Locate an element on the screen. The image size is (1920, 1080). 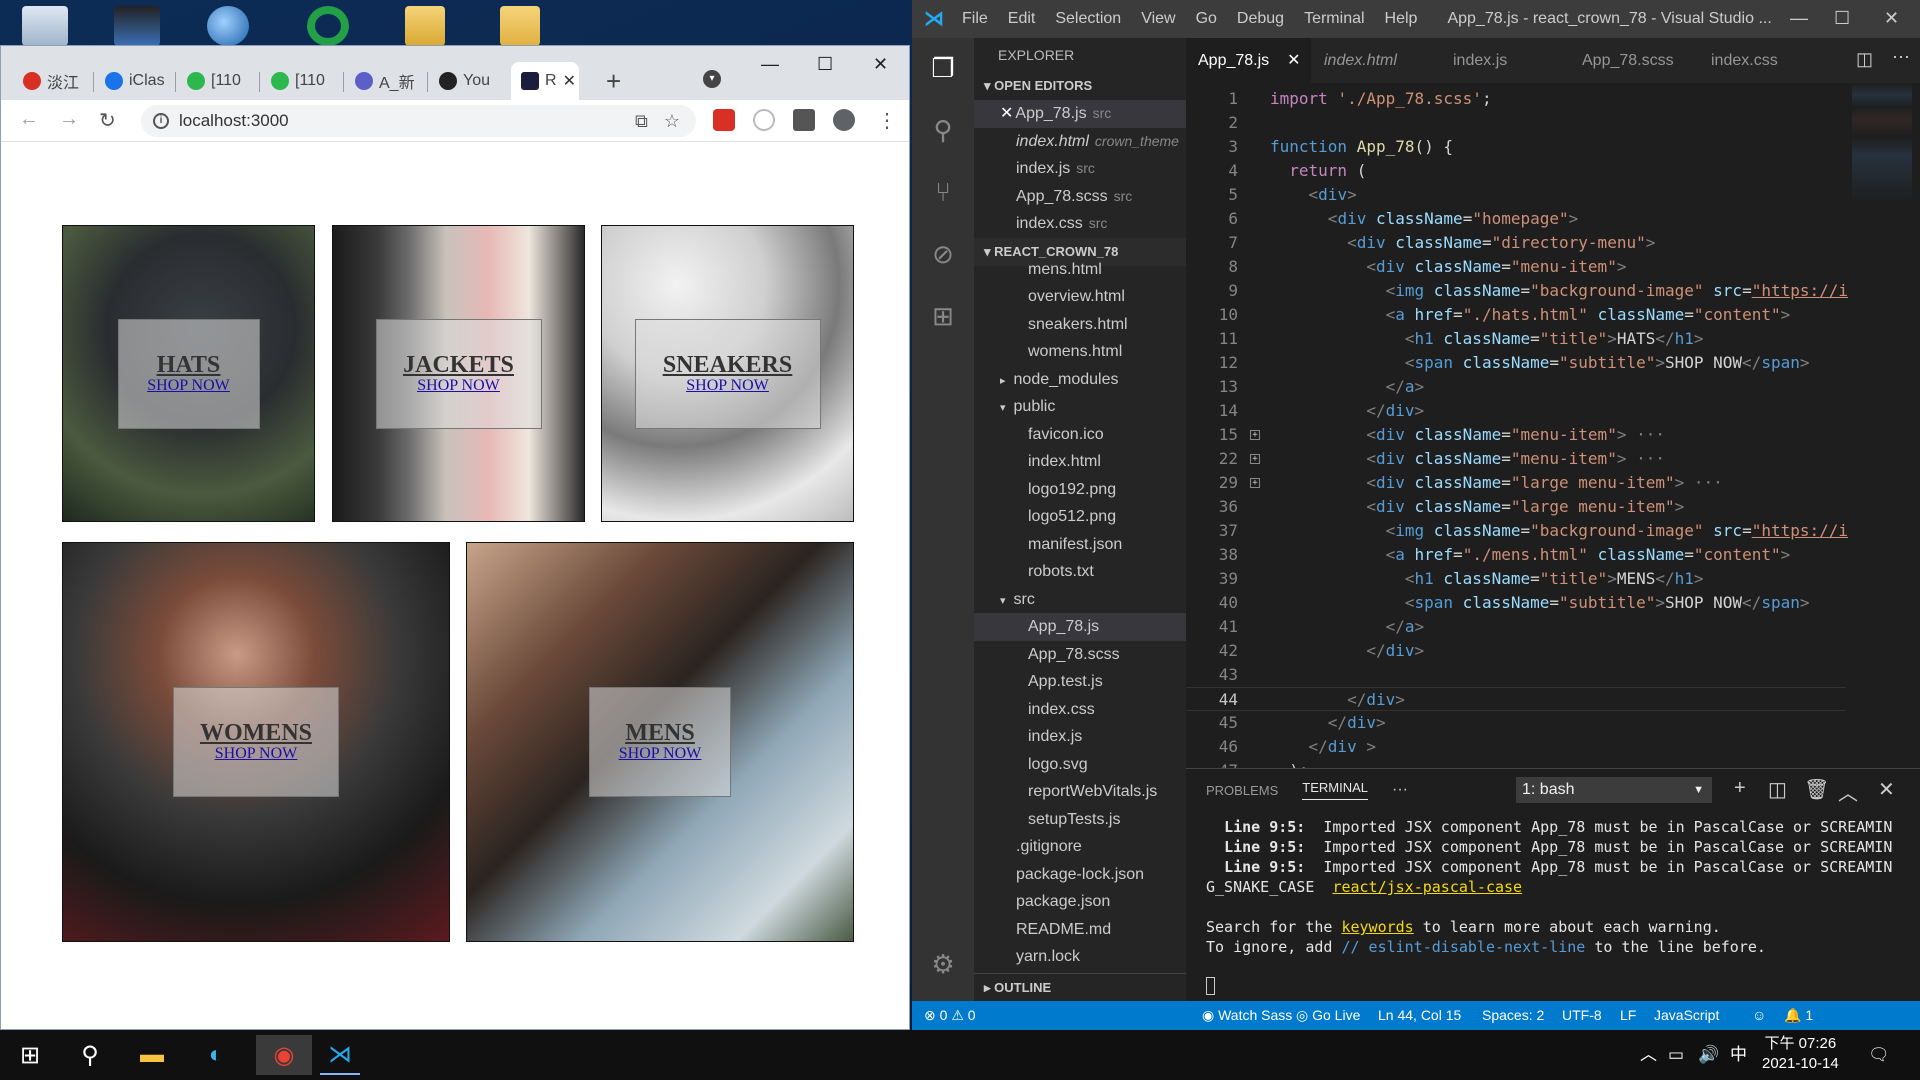
more-actions-icon: ⋯ is located at coordinates (1901, 57).